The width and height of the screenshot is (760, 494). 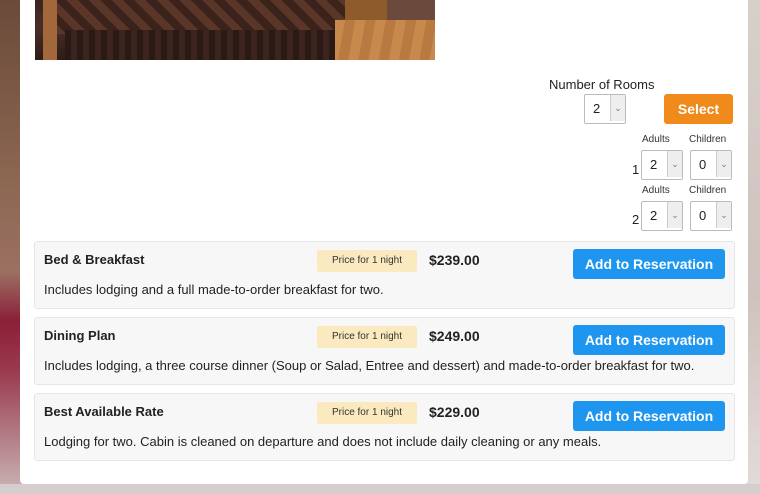 I want to click on adults-label-2: Adults, so click(x=656, y=190).